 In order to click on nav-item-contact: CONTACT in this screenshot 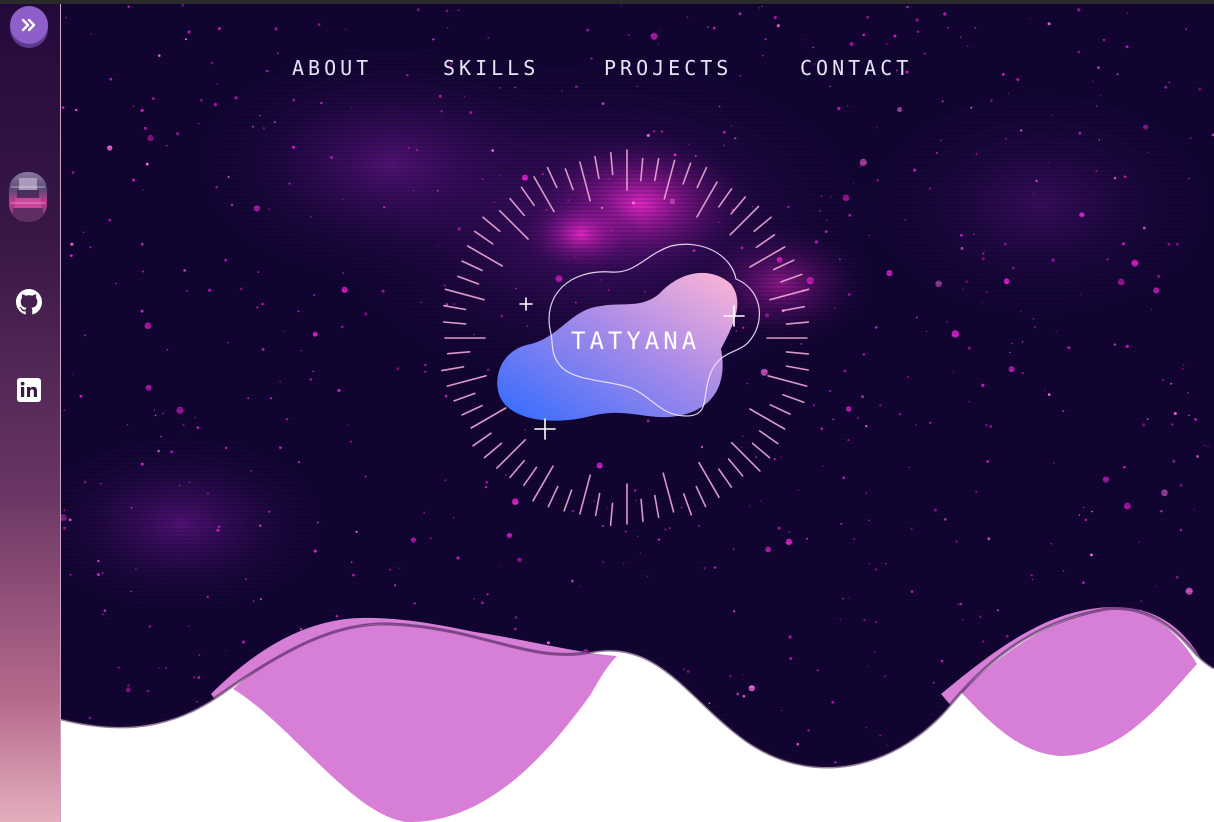, I will do `click(856, 68)`.